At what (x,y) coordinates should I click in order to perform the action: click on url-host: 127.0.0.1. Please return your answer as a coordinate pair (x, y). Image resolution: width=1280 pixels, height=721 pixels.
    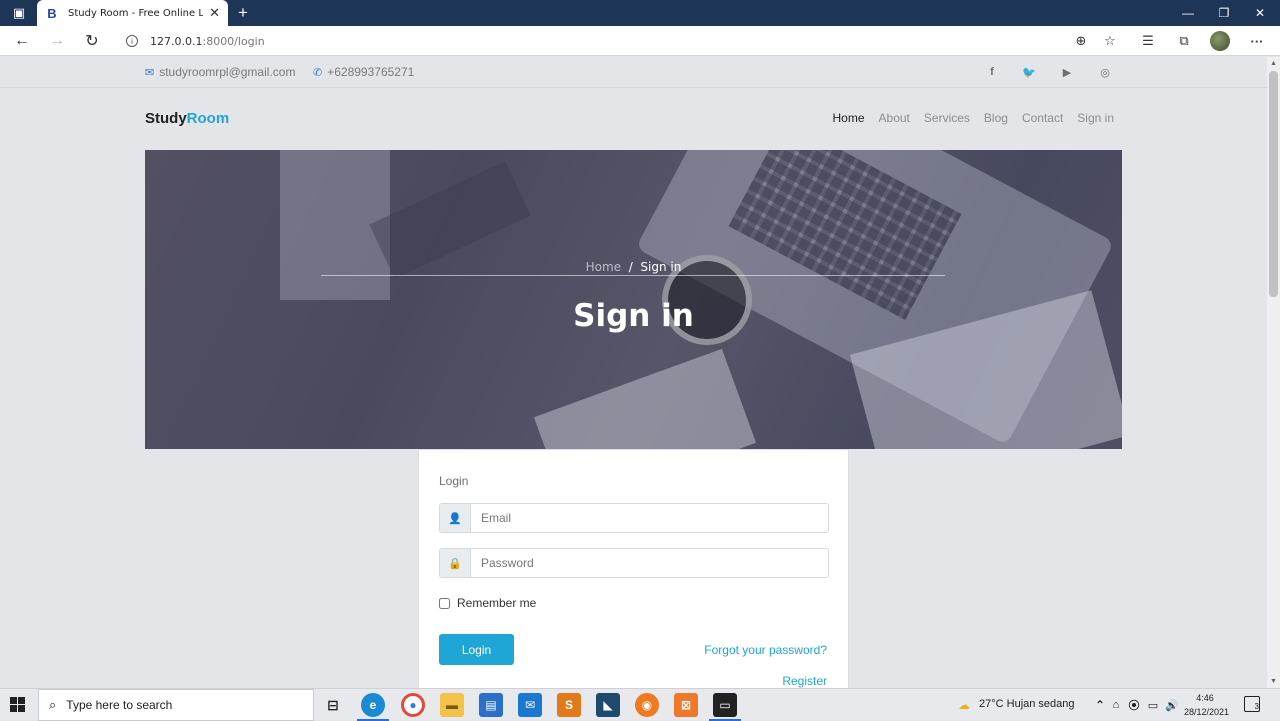
    Looking at the image, I should click on (176, 41).